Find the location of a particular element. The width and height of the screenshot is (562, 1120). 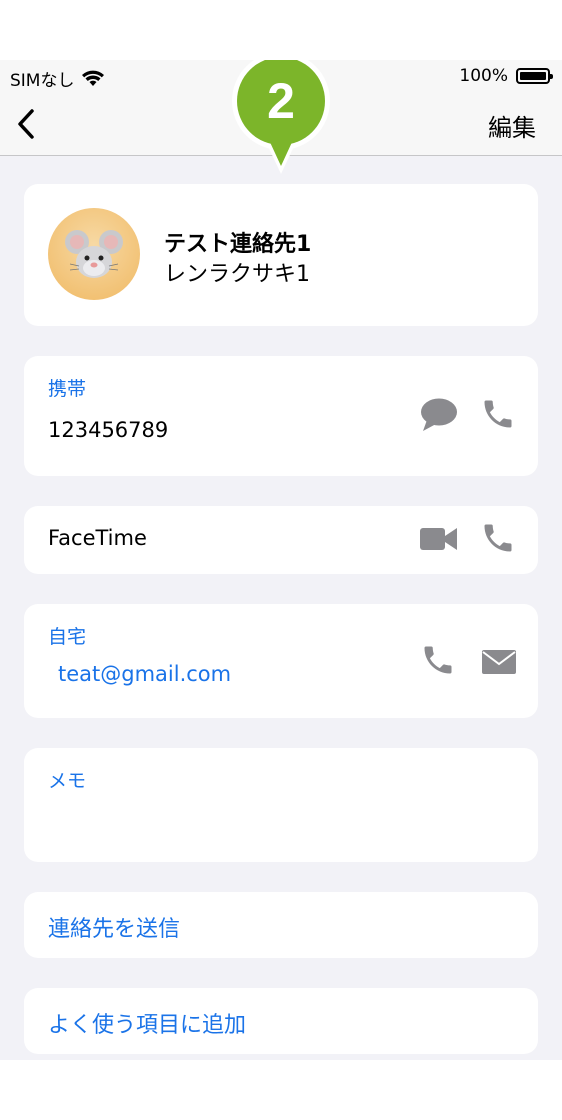

facetime-card: FaceTime is located at coordinates (281, 540).